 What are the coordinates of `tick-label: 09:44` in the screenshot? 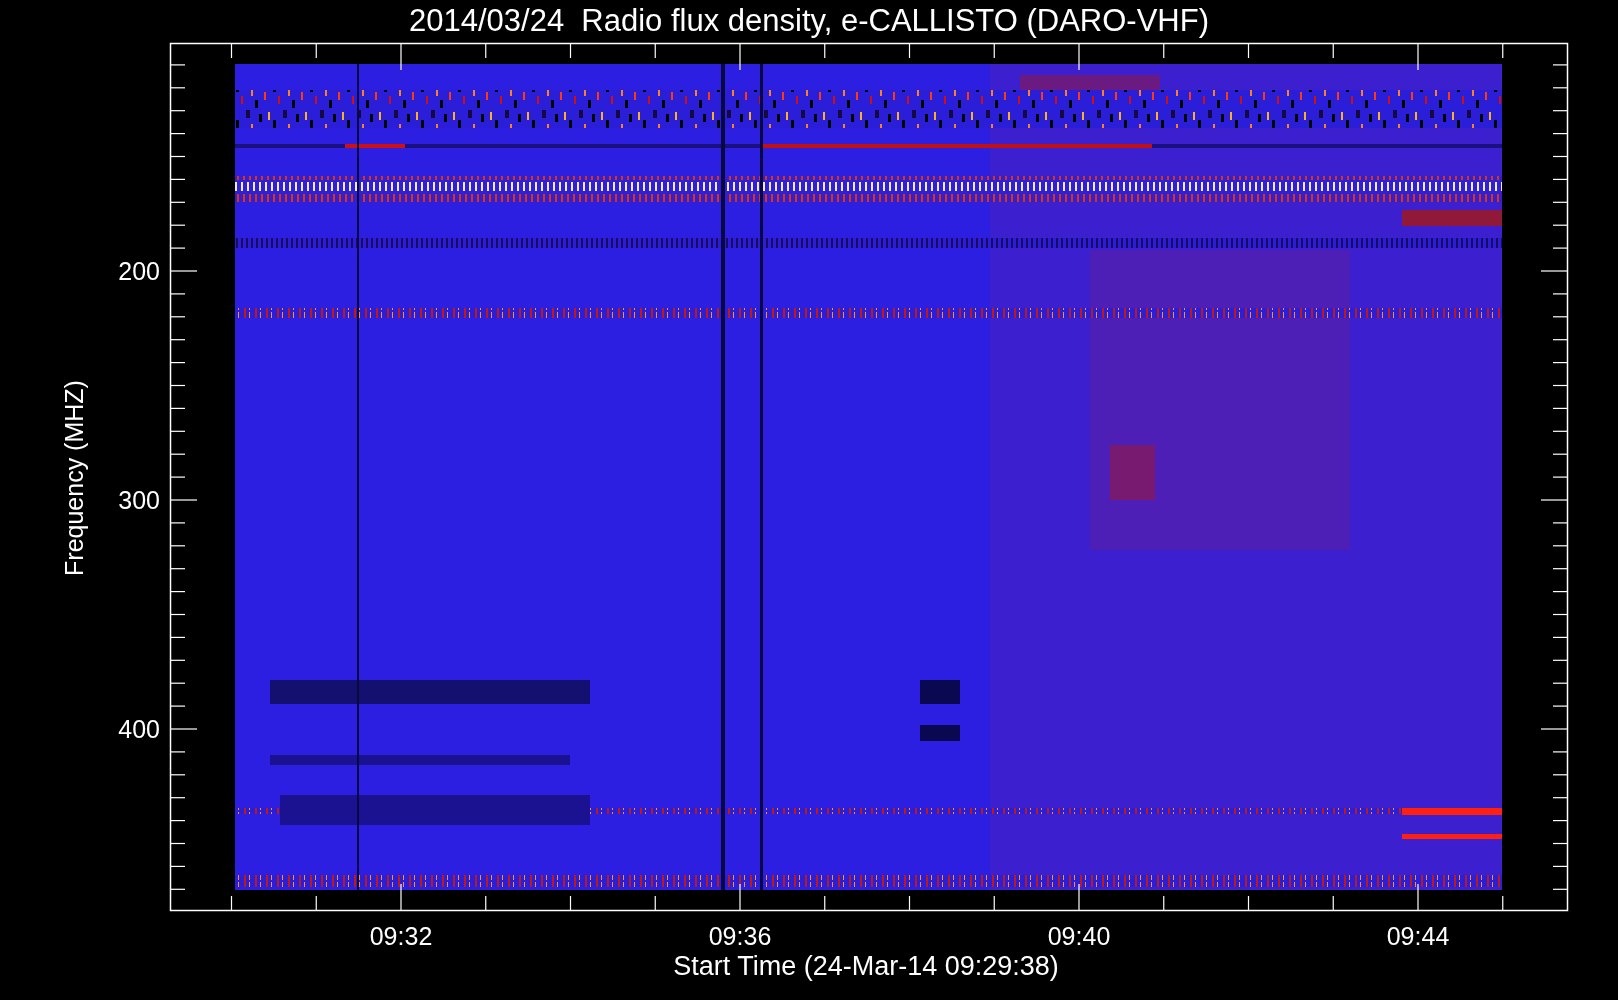 It's located at (1418, 936).